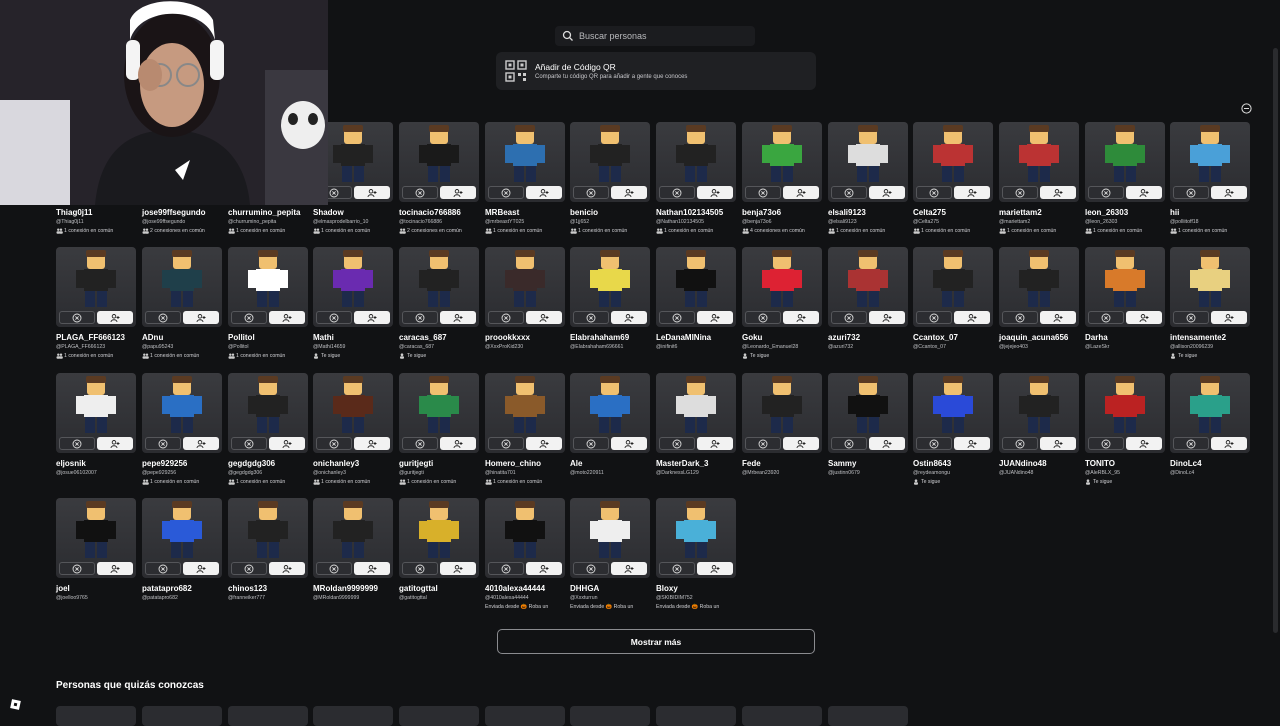 The height and width of the screenshot is (726, 1280). I want to click on friend-name: Celta275, so click(953, 212).